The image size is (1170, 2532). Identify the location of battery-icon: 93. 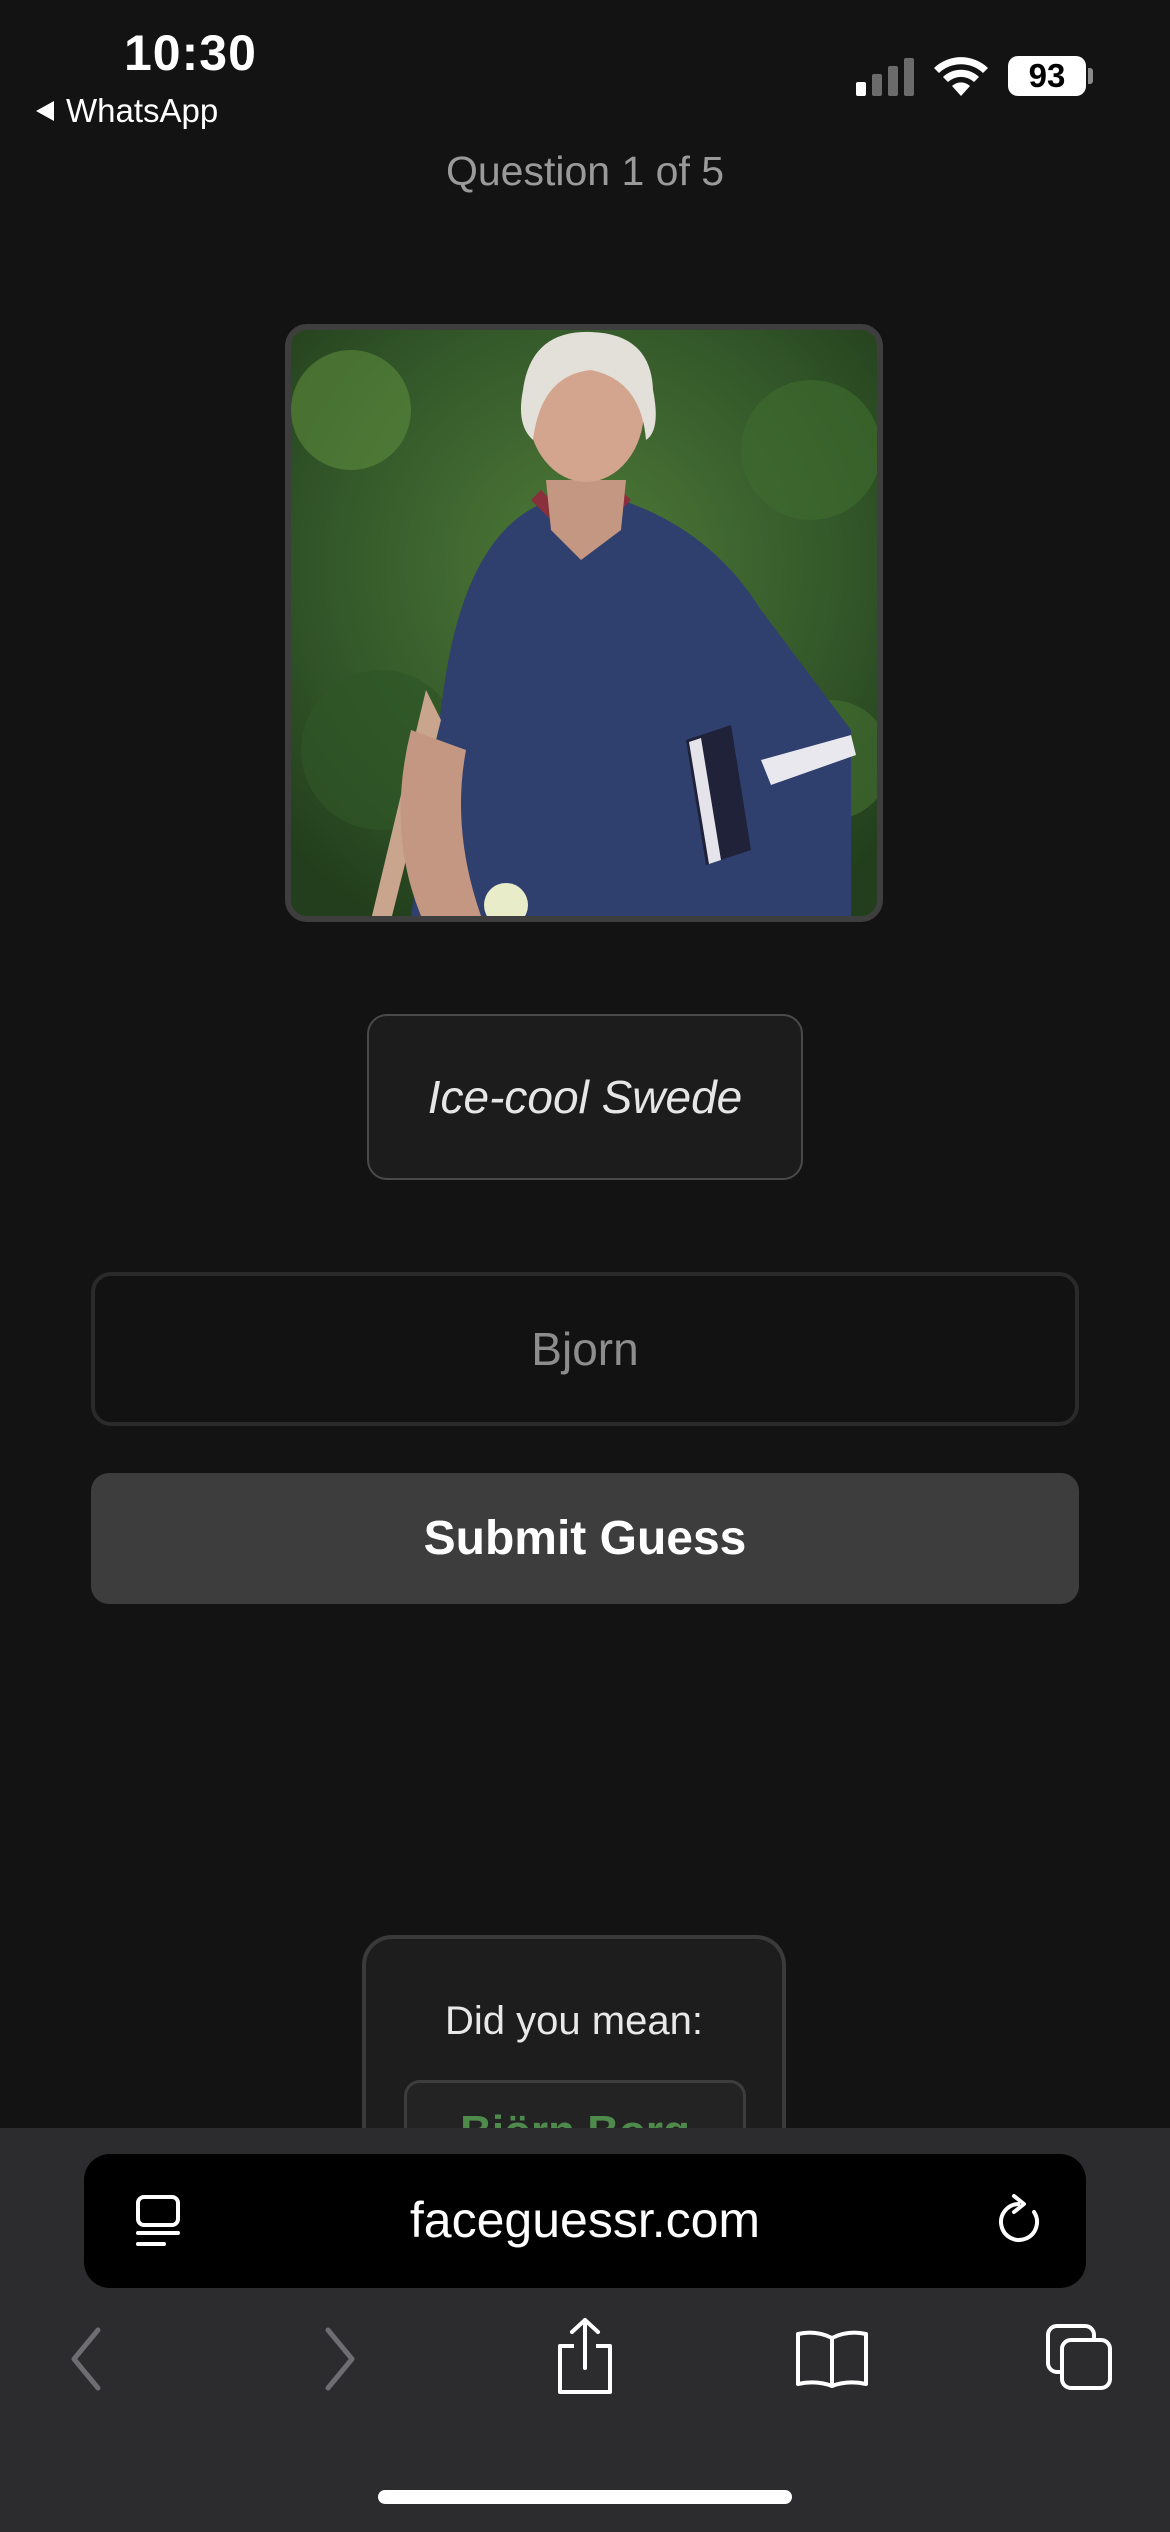
(1047, 76).